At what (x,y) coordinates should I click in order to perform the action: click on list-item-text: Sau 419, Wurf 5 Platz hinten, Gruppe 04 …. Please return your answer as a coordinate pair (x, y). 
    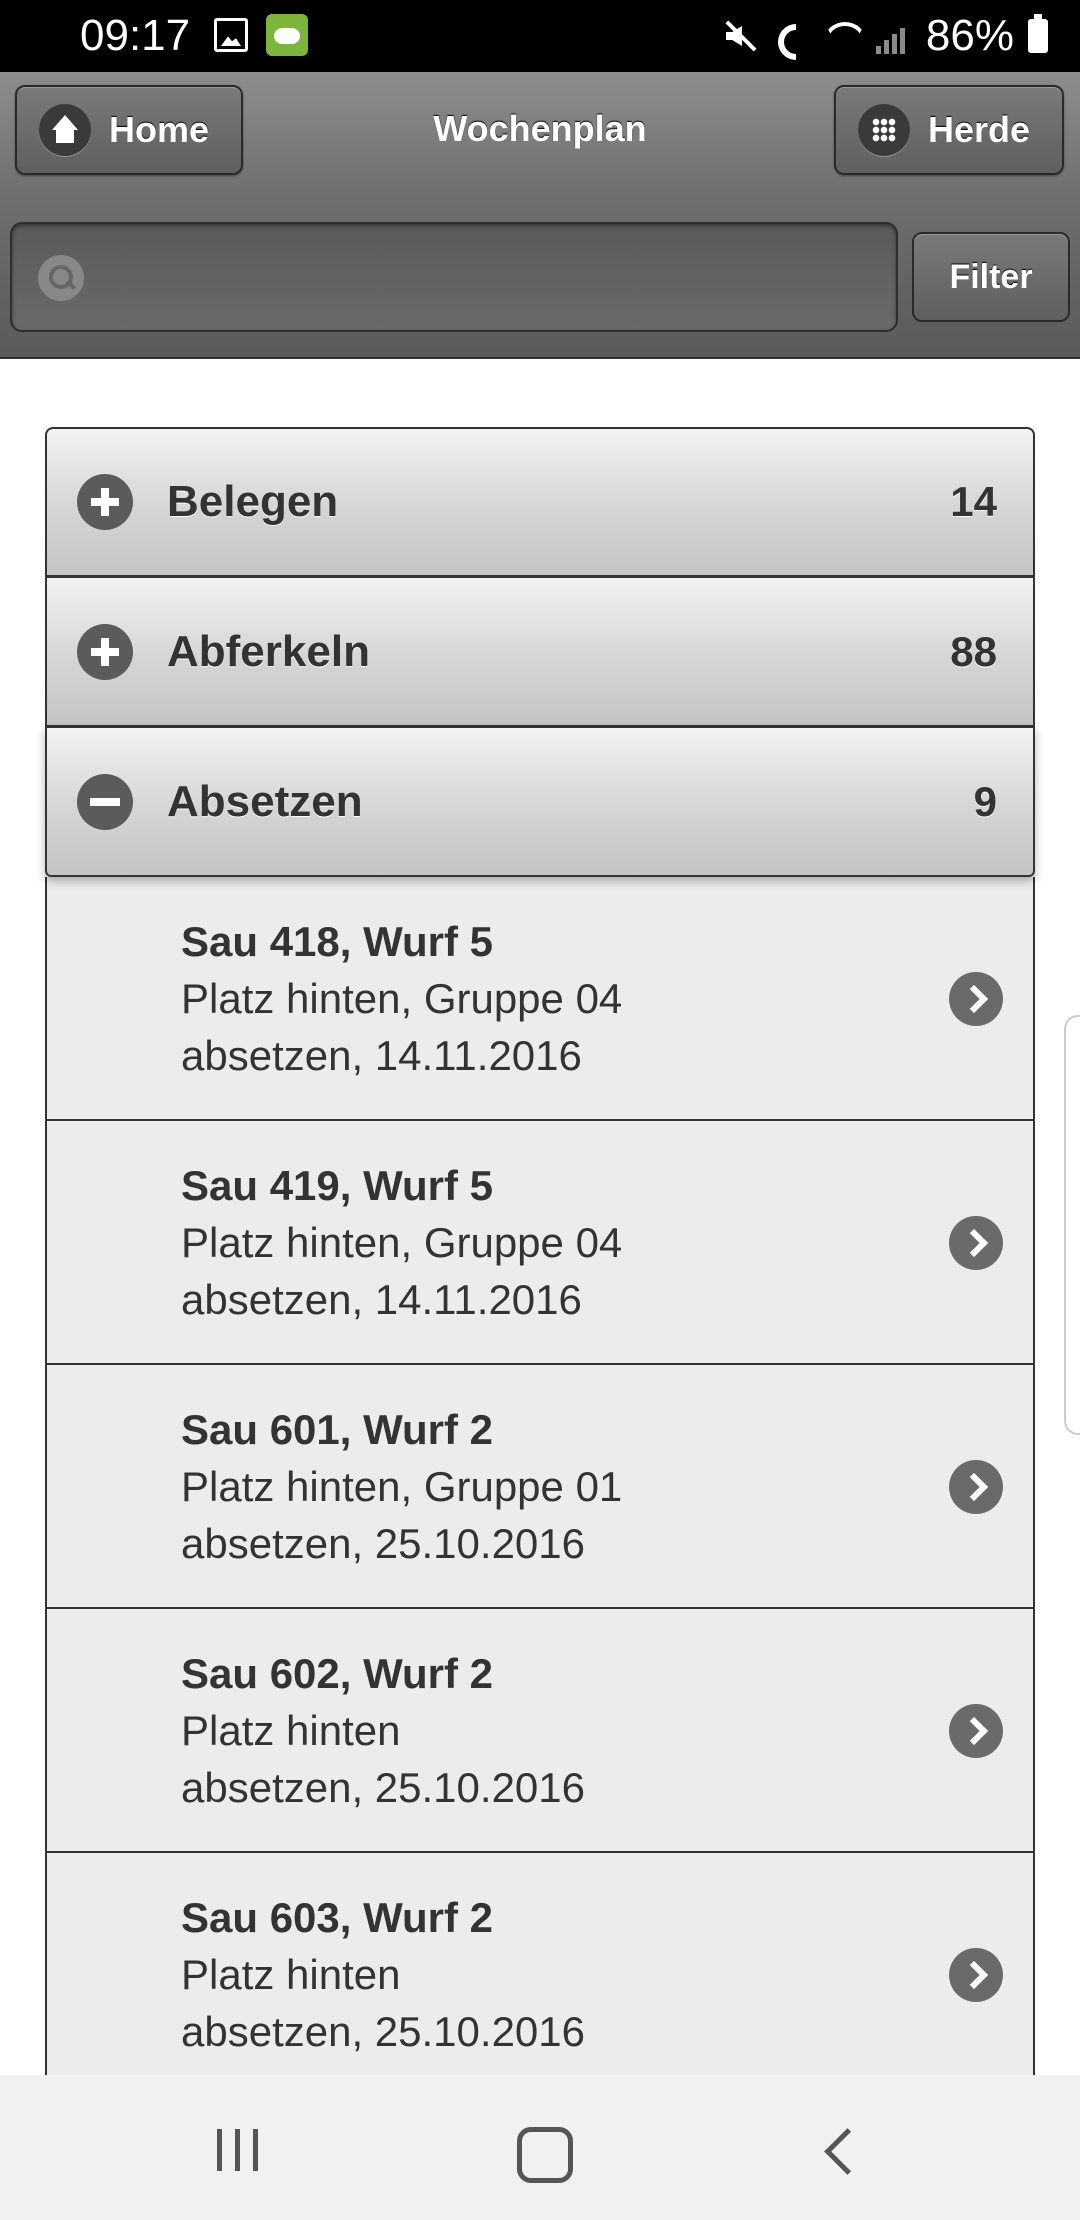
    Looking at the image, I should click on (401, 1242).